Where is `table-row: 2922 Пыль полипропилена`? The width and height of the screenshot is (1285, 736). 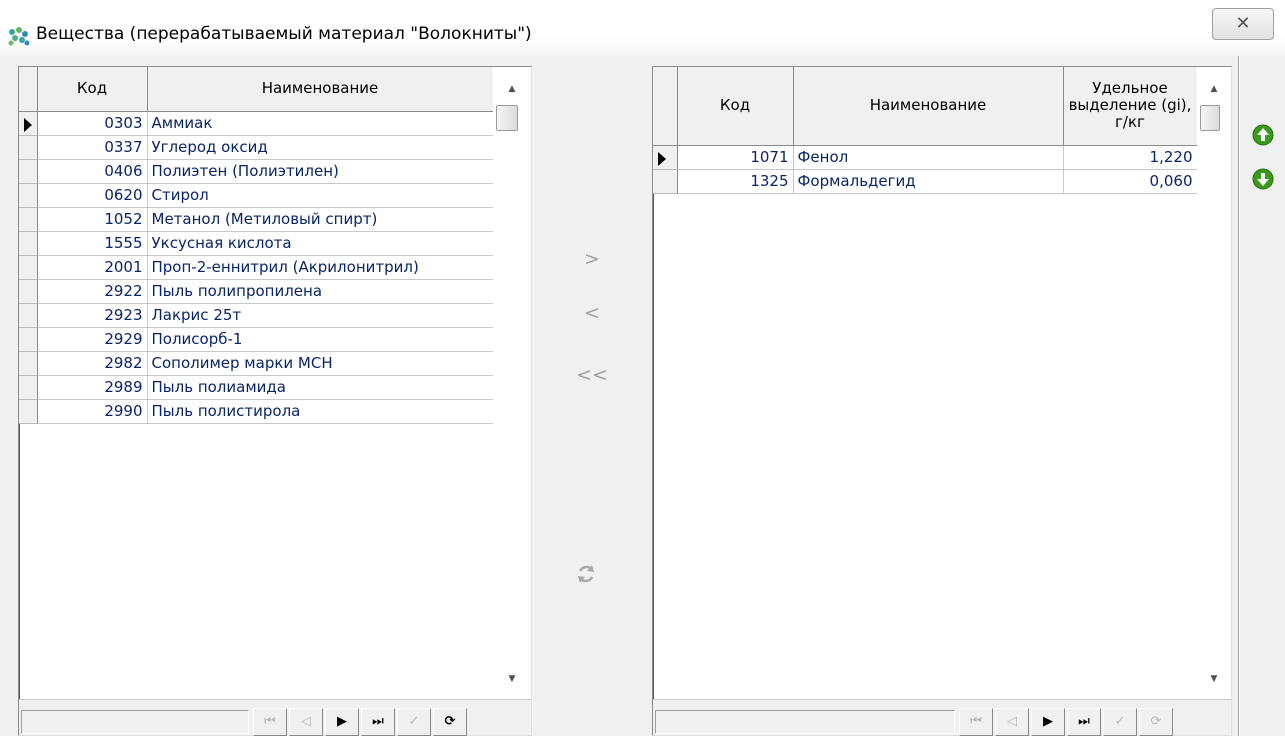
table-row: 2922 Пыль полипропилена is located at coordinates (256, 291).